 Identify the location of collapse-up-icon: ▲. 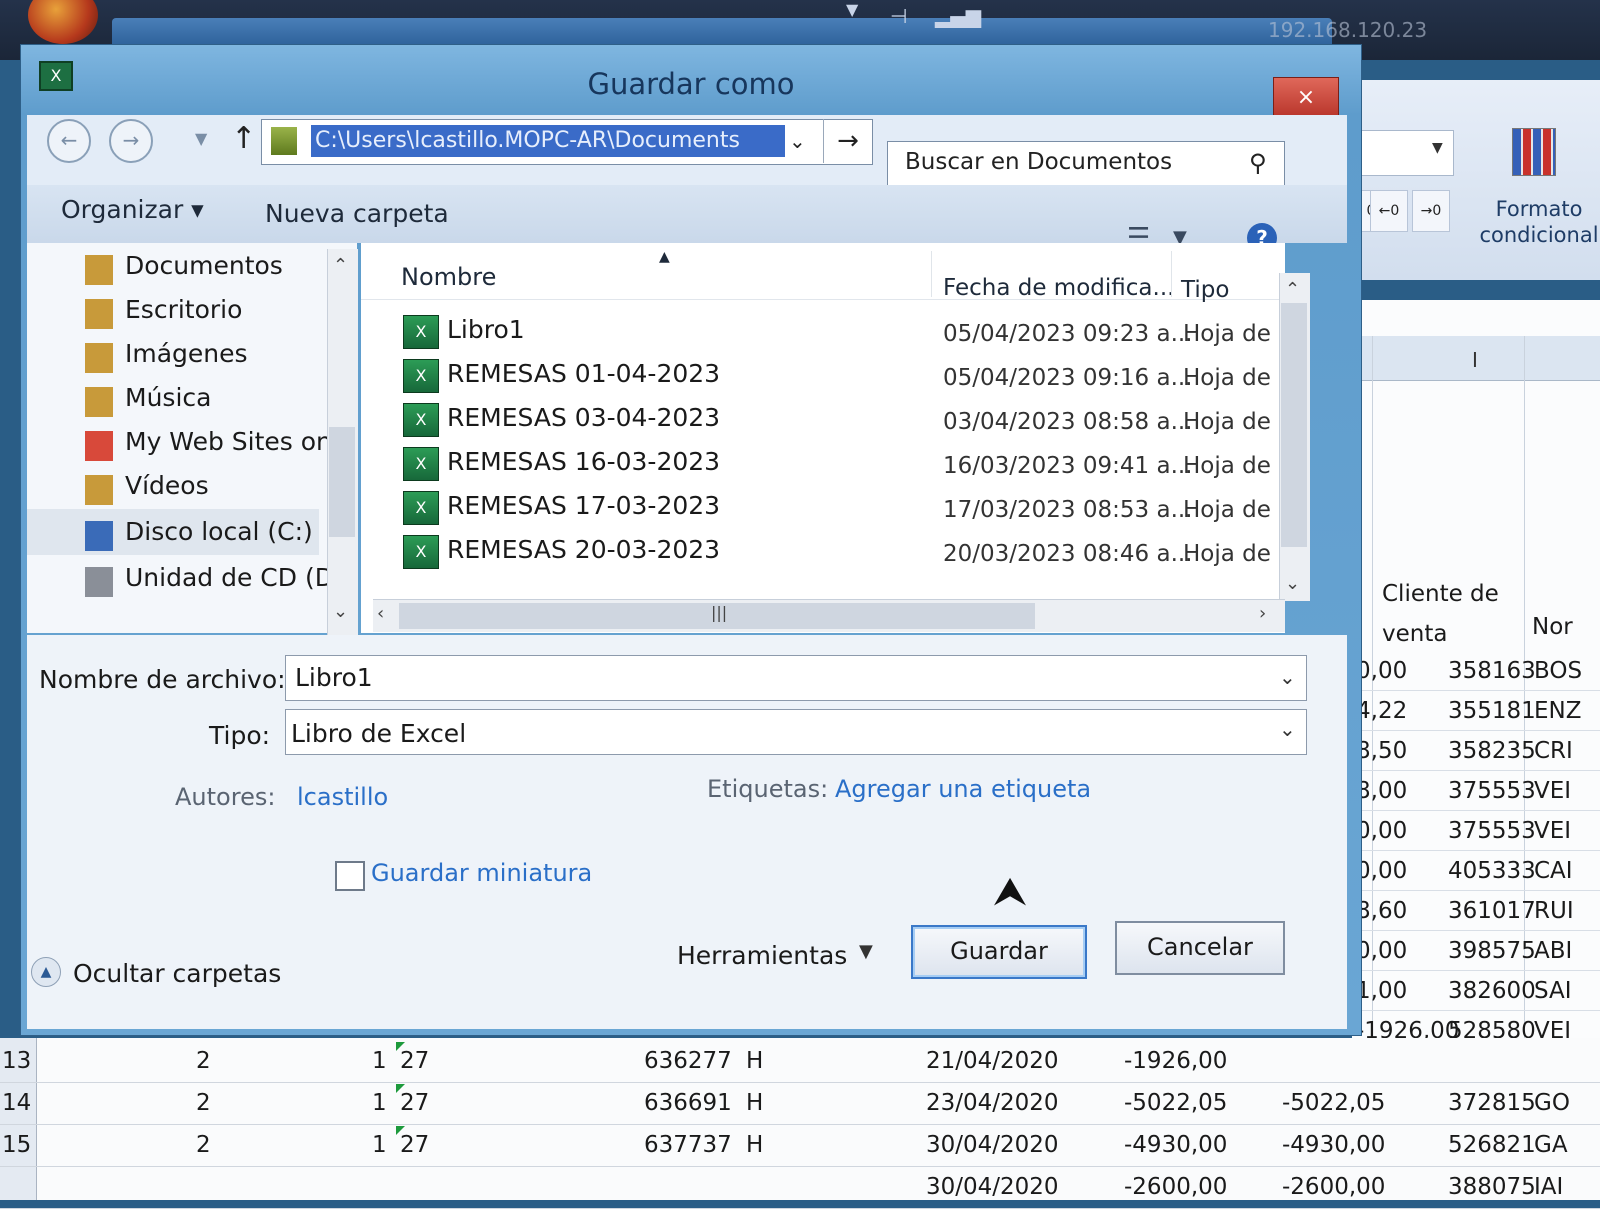
(46, 972).